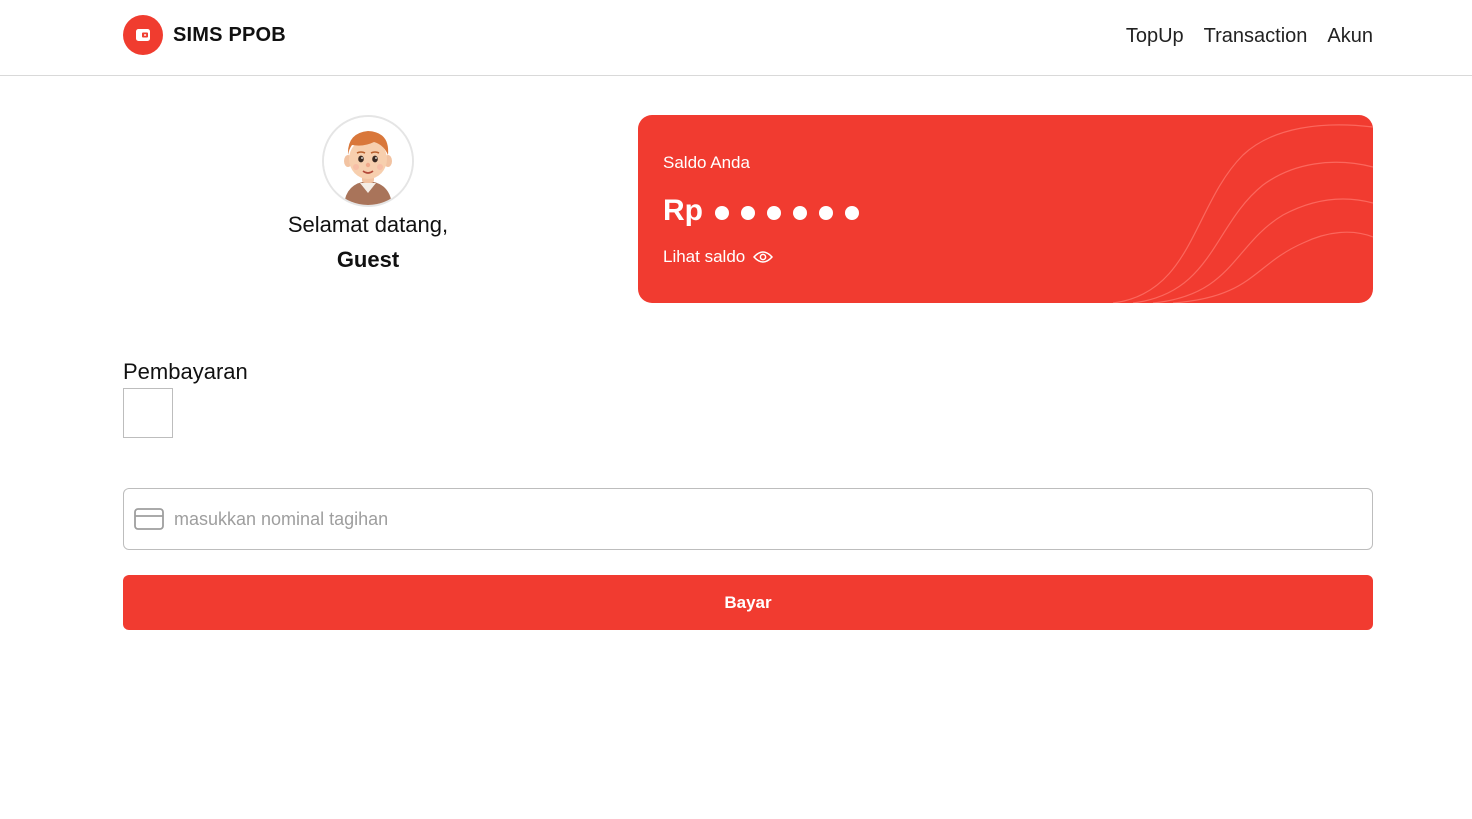 This screenshot has width=1472, height=819. I want to click on main-nav: TopUp Transaction Akun, so click(1249, 36).